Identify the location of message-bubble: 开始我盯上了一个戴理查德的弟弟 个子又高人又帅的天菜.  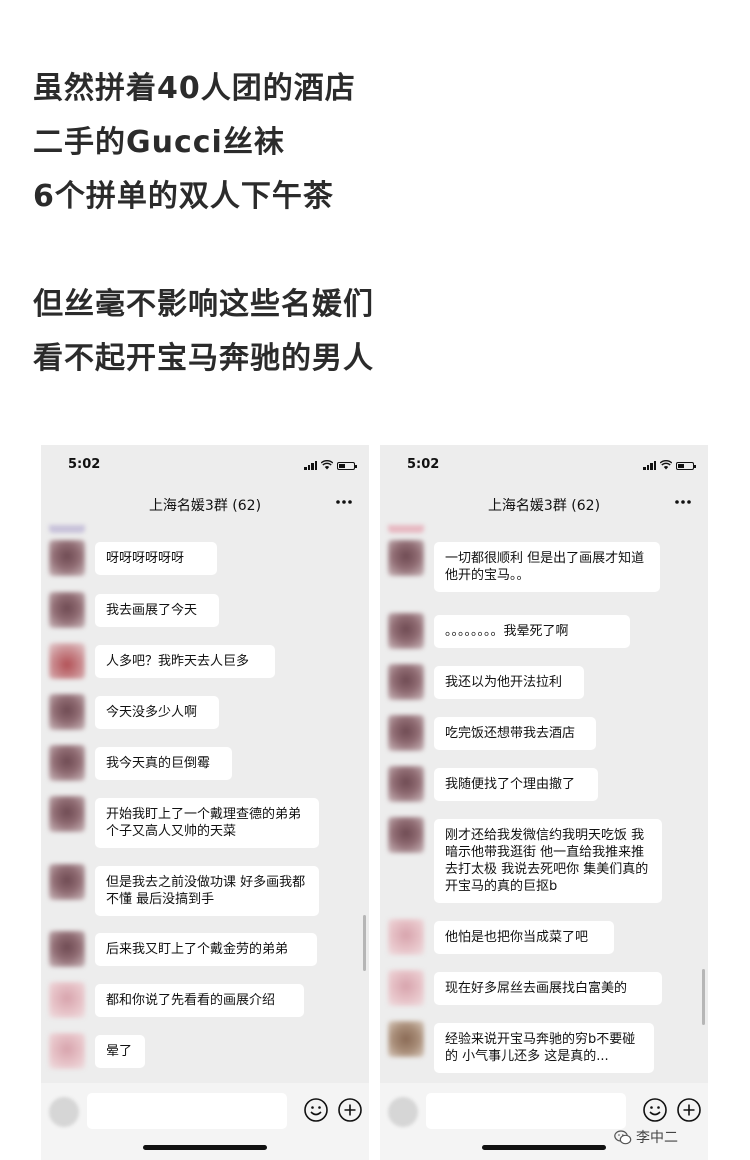
(207, 823).